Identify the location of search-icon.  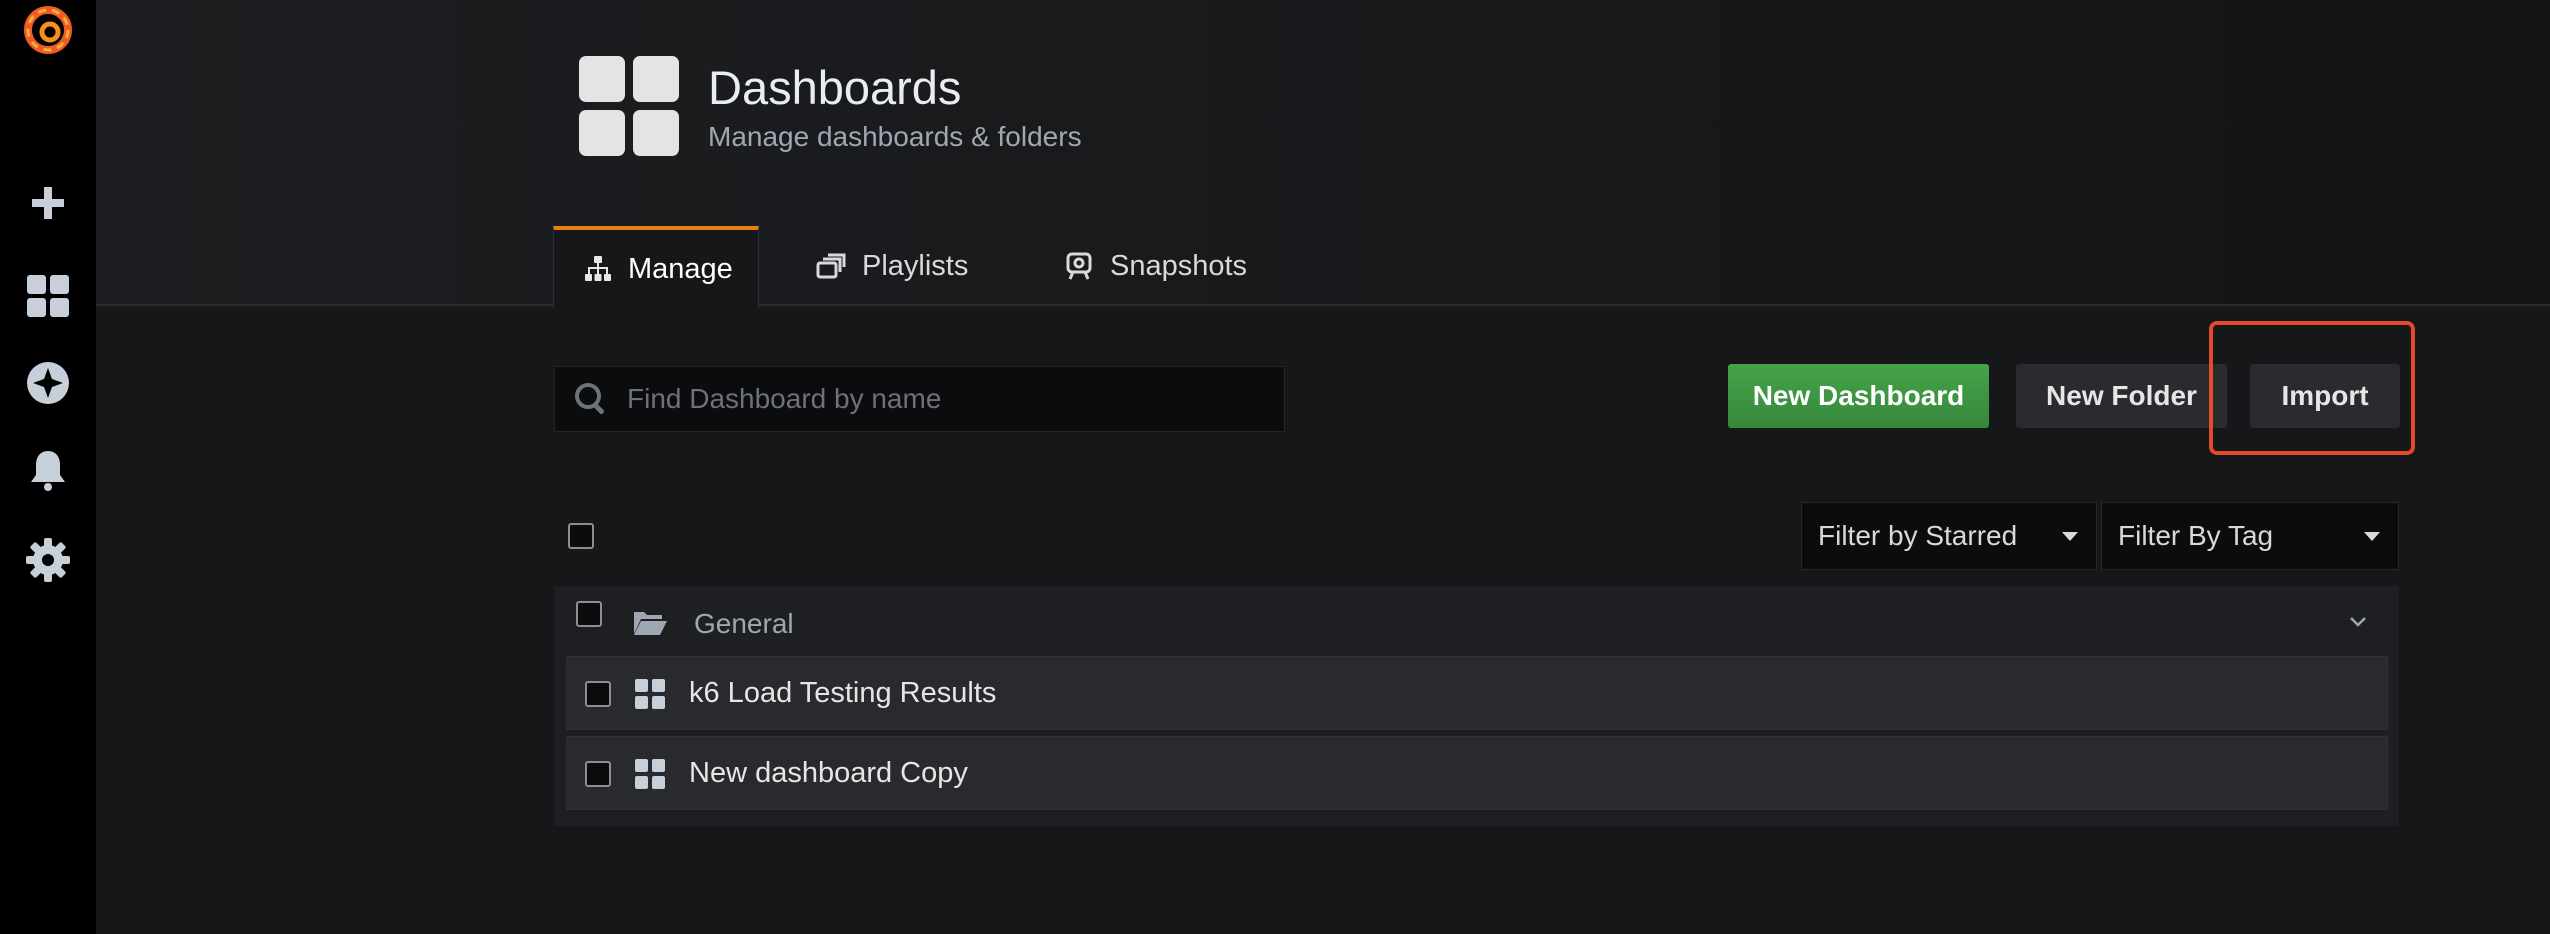
(591, 399).